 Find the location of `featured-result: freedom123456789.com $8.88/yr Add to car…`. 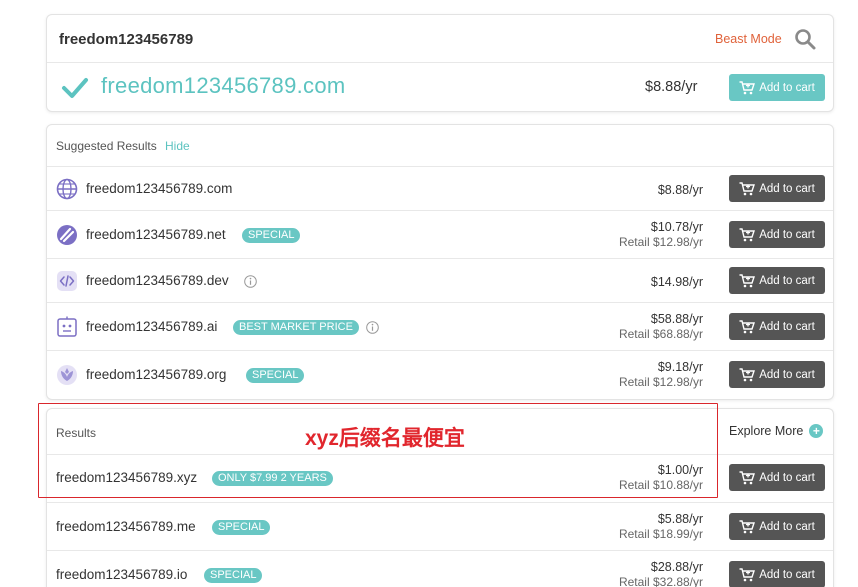

featured-result: freedom123456789.com $8.88/yr Add to car… is located at coordinates (440, 88).